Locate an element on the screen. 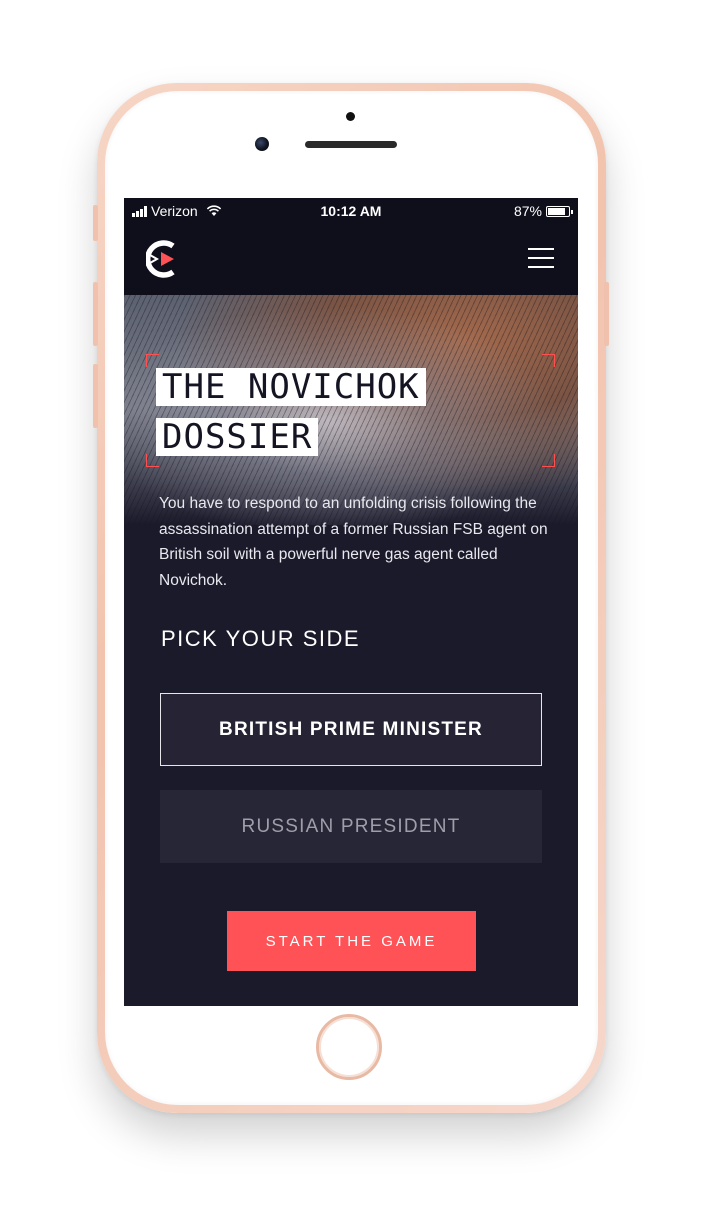  home-button is located at coordinates (349, 1047).